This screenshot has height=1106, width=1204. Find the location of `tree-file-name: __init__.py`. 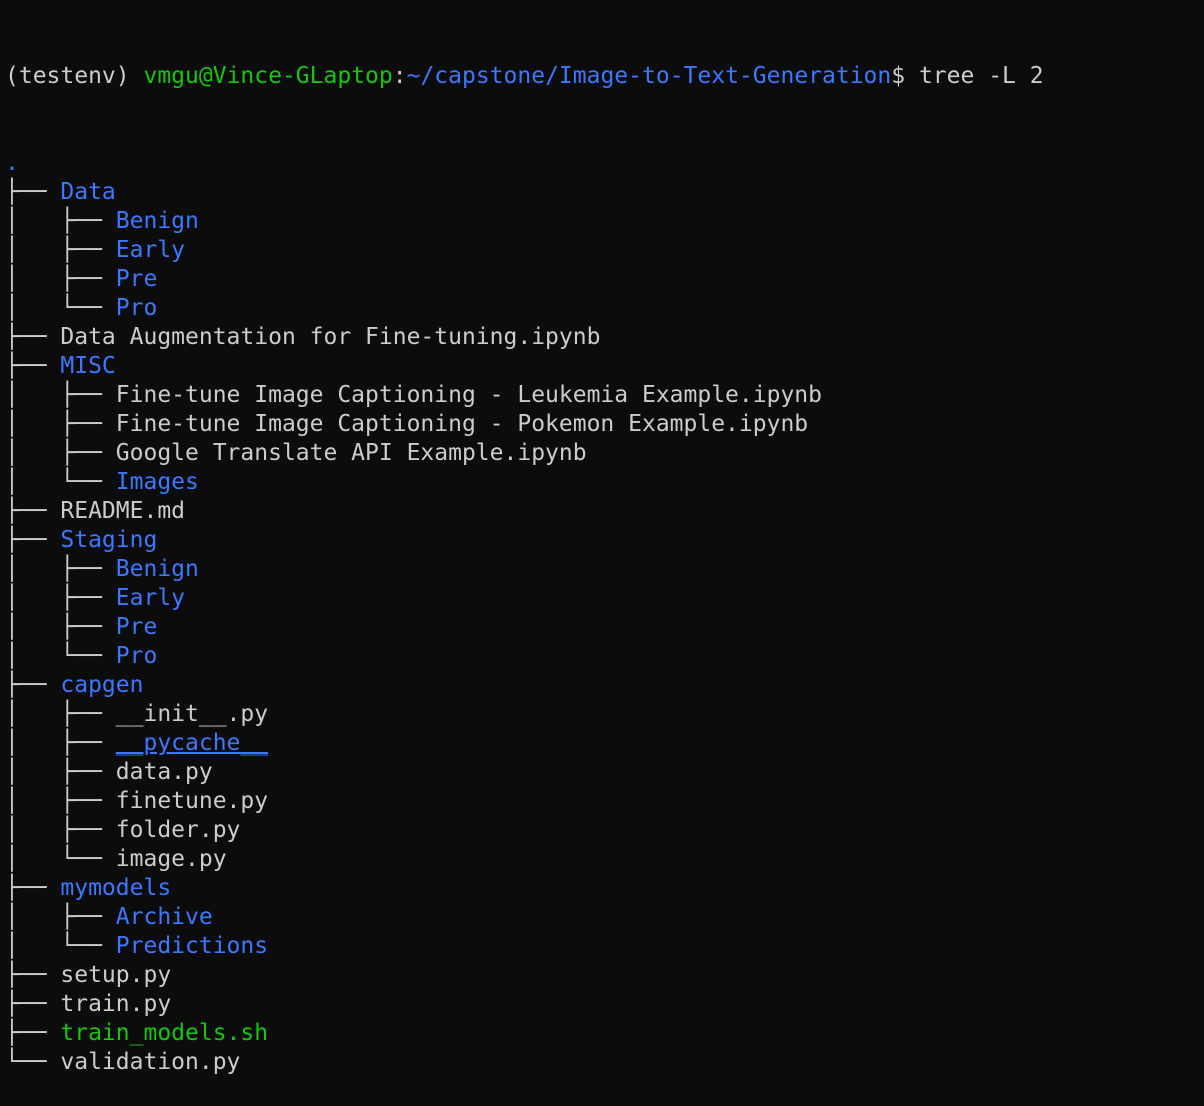

tree-file-name: __init__.py is located at coordinates (192, 714).